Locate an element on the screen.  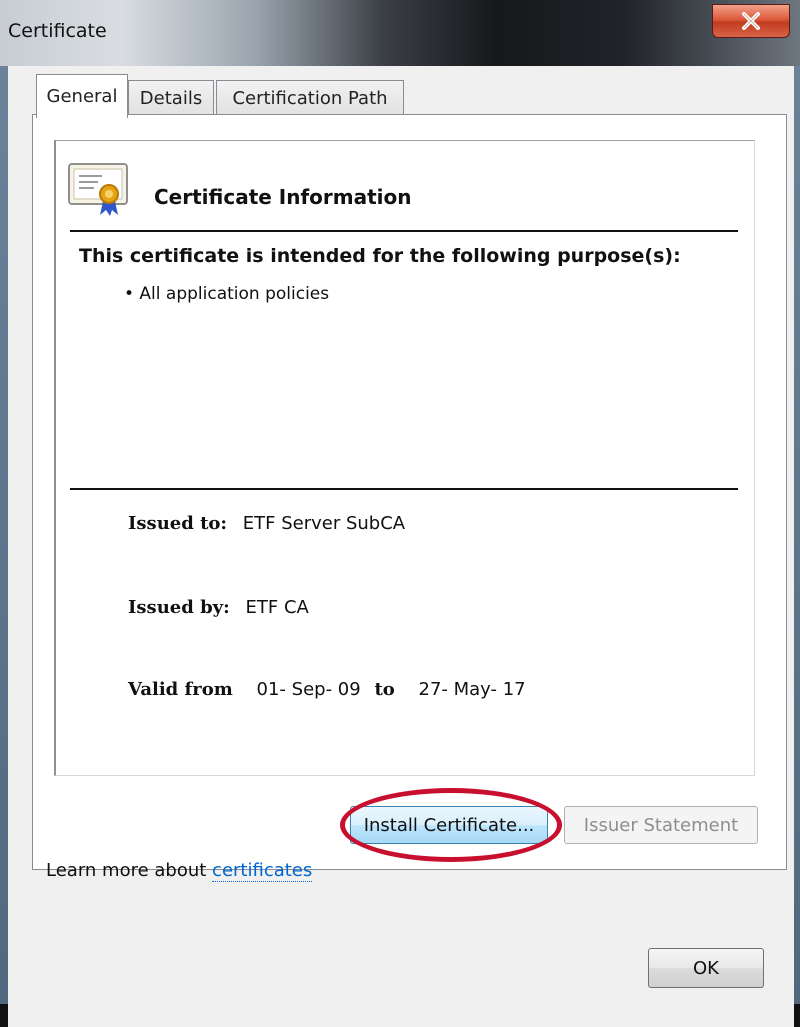
divider-top is located at coordinates (404, 231).